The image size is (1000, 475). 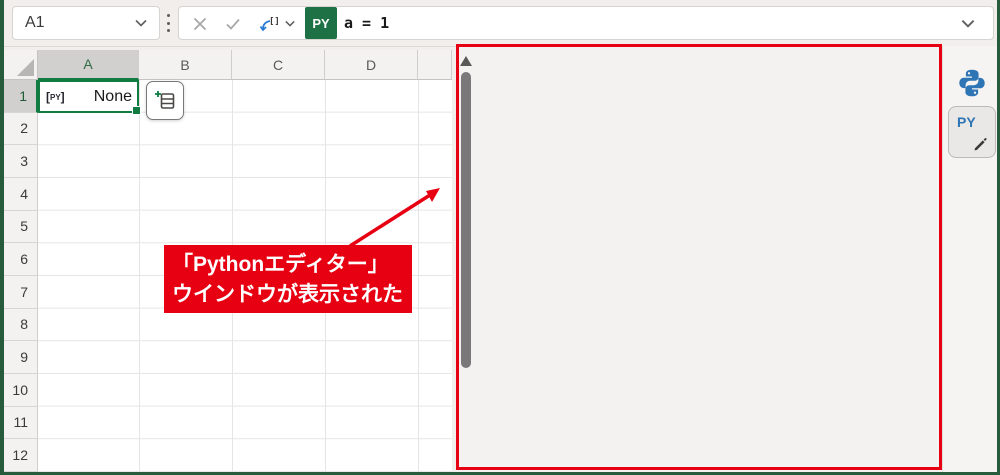 I want to click on column-header-C: C, so click(x=278, y=65).